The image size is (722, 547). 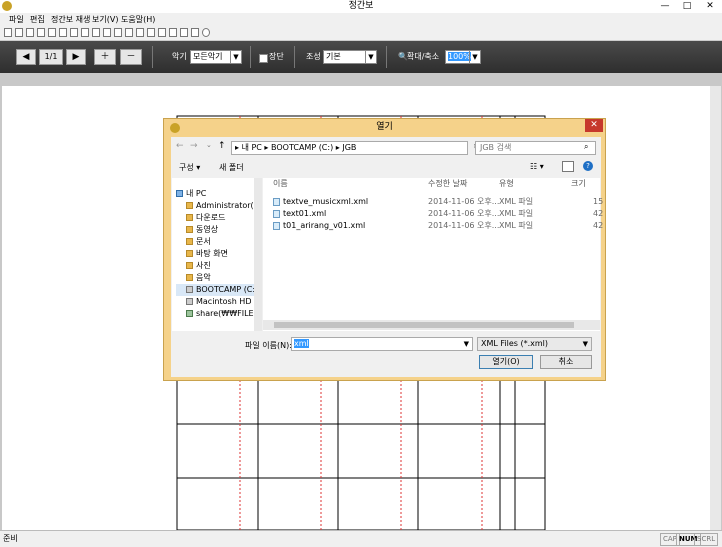 What do you see at coordinates (424, 325) in the screenshot?
I see `scrollbar-thumb` at bounding box center [424, 325].